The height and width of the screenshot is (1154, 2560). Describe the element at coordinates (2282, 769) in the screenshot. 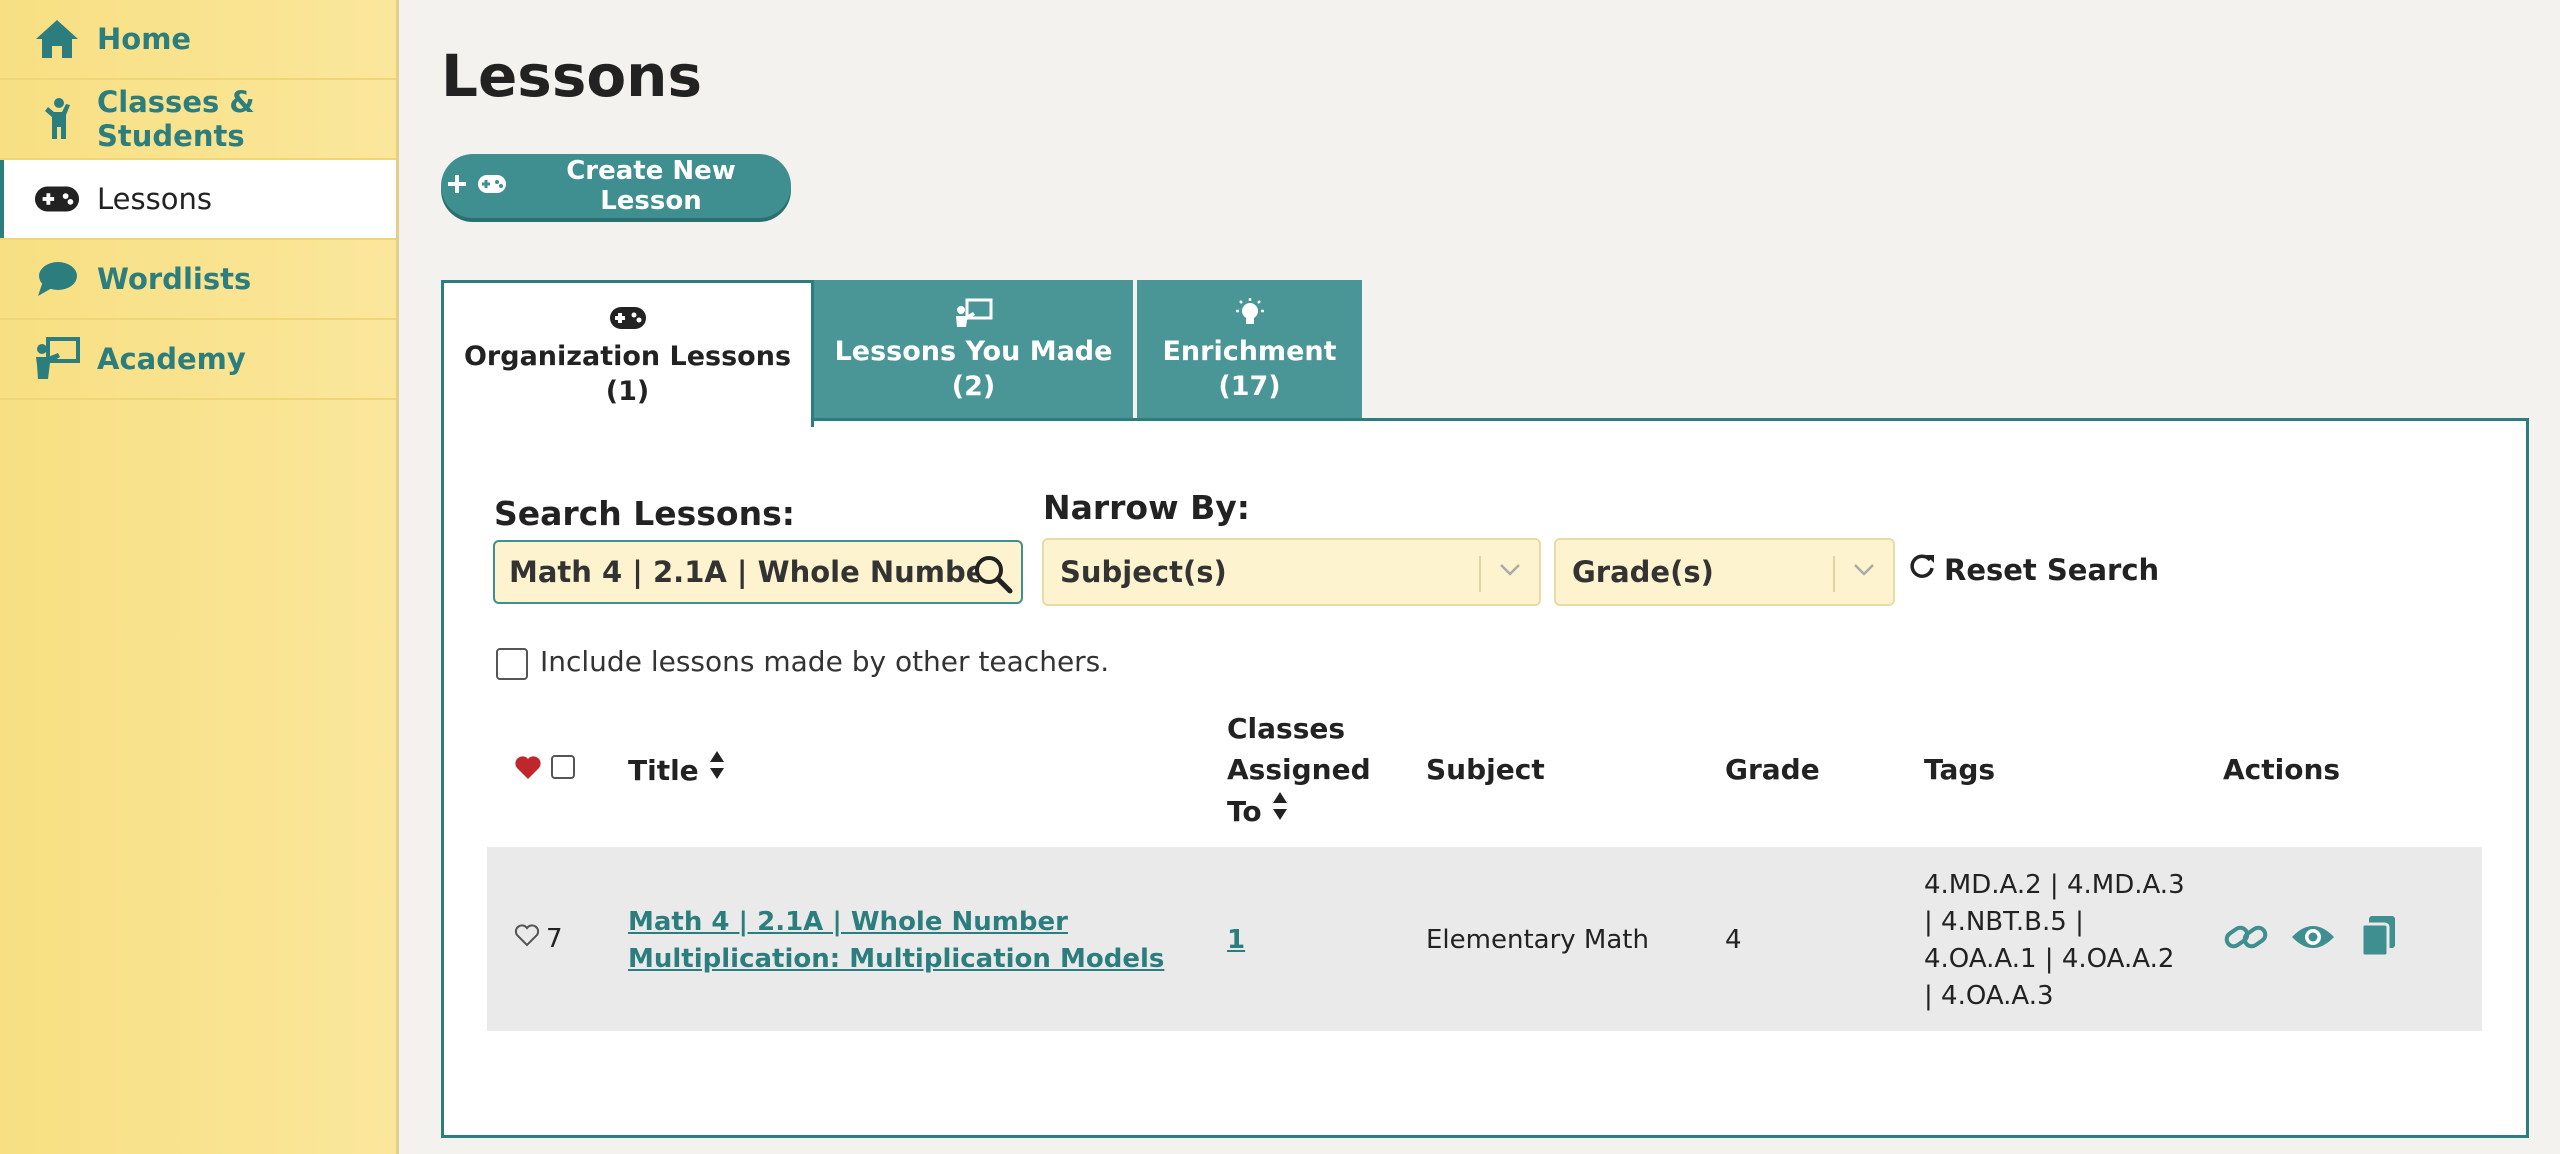

I see `actions-column-header: Actions` at that location.